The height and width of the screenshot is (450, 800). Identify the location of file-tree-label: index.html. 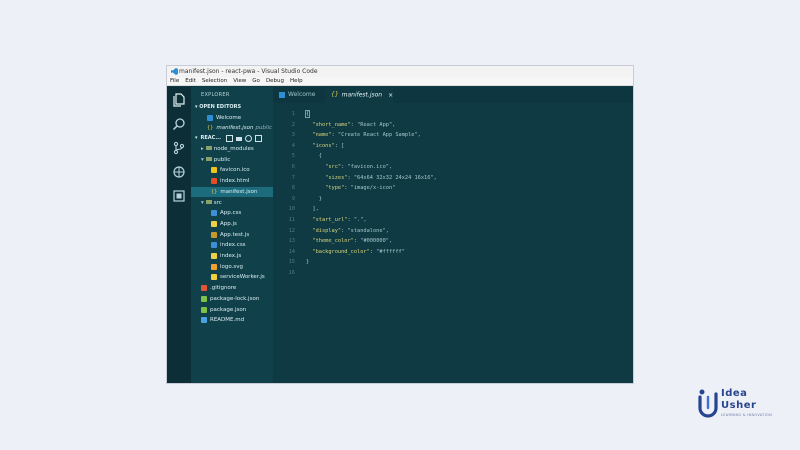
(235, 181).